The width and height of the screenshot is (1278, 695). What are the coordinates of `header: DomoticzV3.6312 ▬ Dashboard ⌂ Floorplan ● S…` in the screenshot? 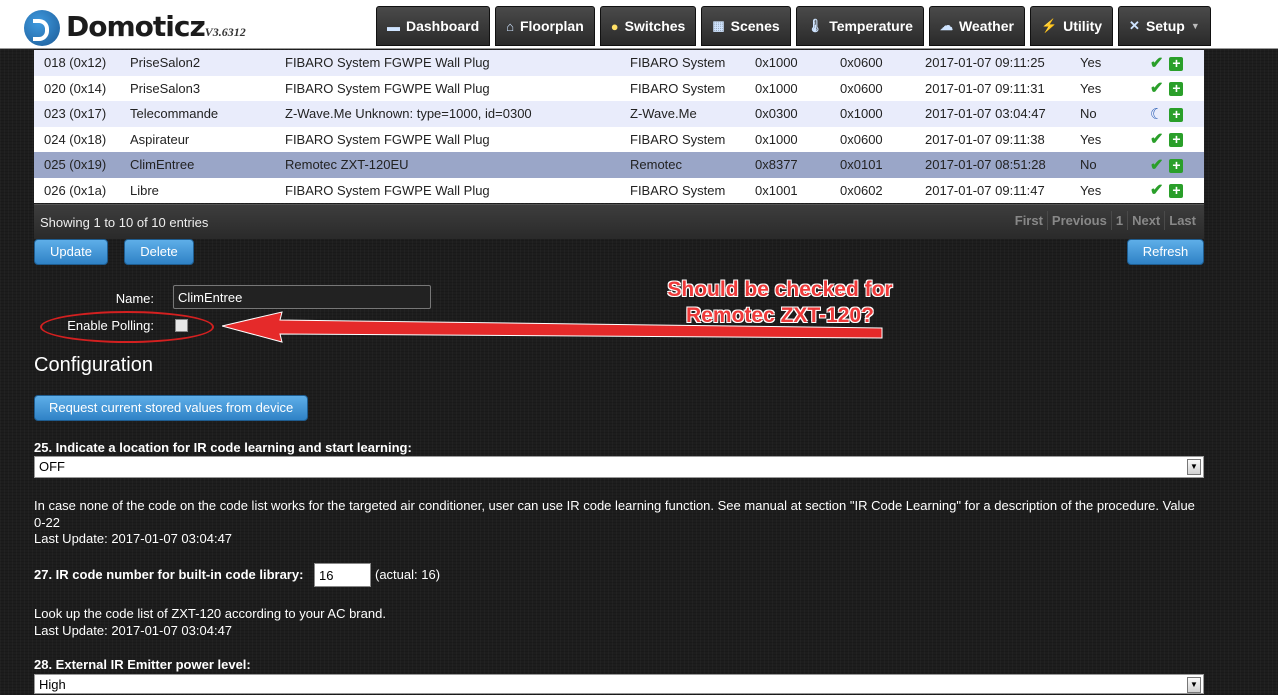 It's located at (639, 24).